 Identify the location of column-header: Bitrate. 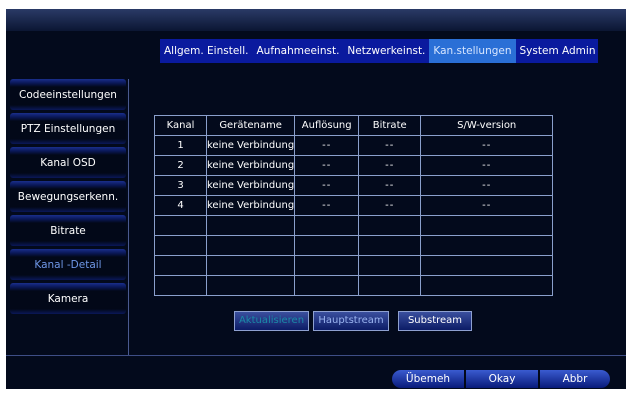
(390, 125).